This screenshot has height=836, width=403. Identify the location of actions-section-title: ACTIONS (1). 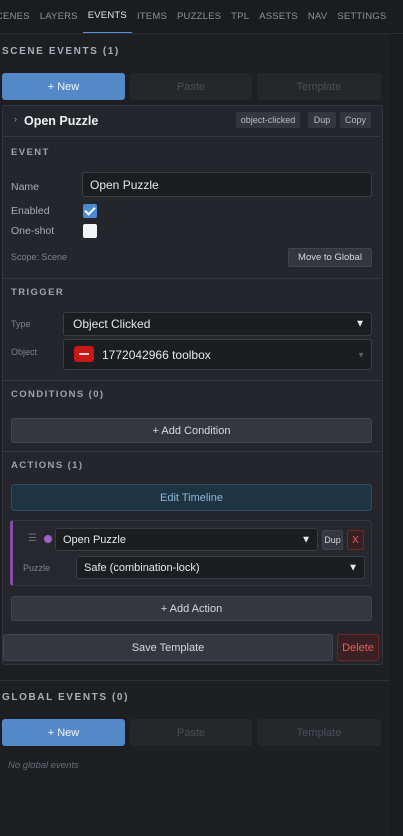
(47, 465).